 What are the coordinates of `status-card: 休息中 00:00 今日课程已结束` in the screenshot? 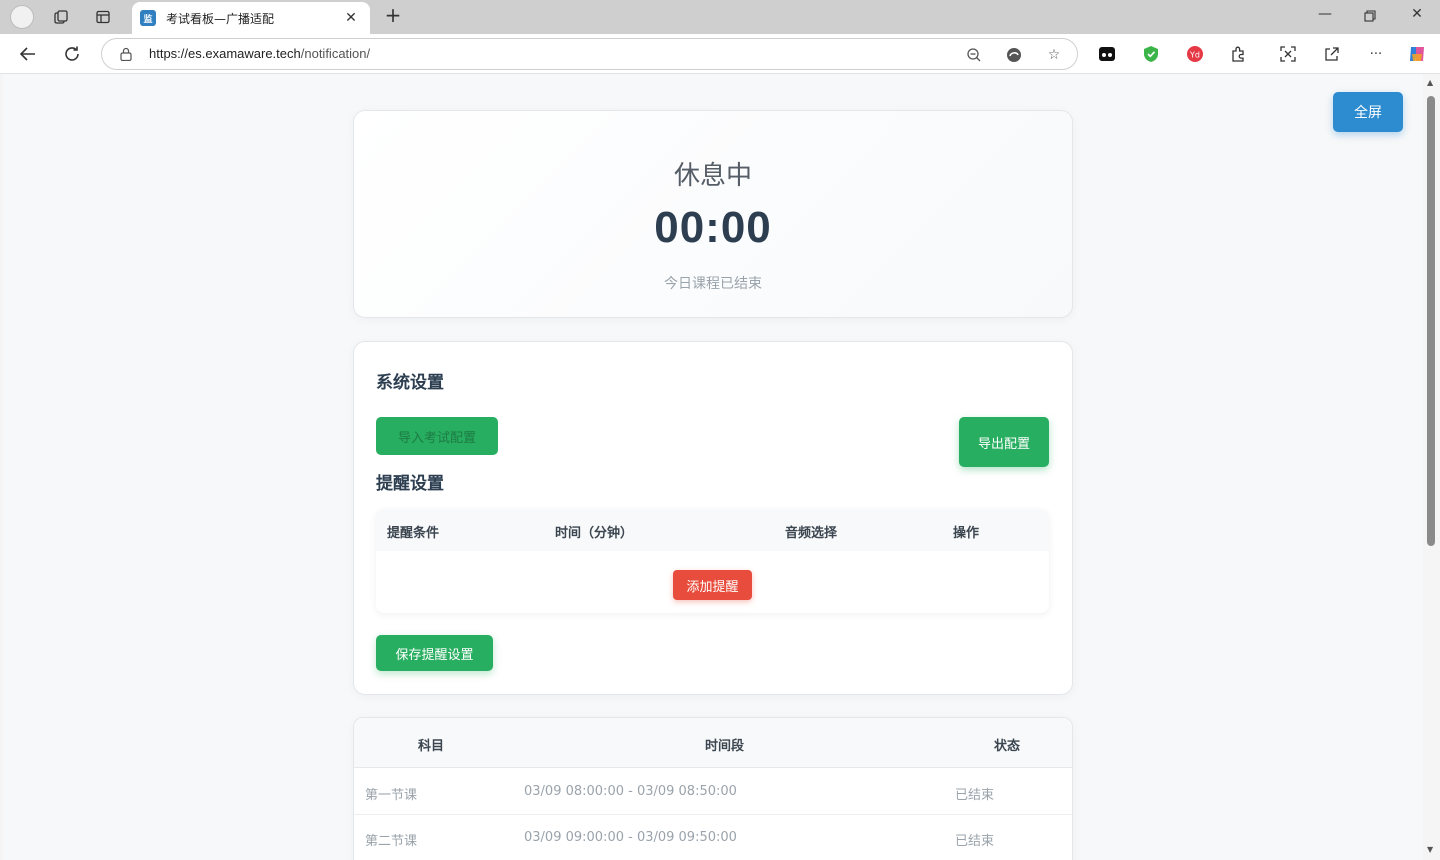 It's located at (713, 214).